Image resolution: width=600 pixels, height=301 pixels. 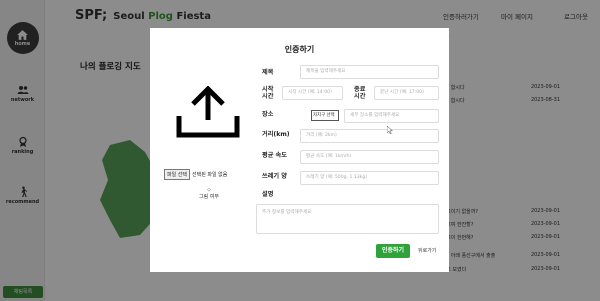 What do you see at coordinates (369, 178) in the screenshot?
I see `trash-input: 쓰레기 양 (예: 500g, 1.13kg)` at bounding box center [369, 178].